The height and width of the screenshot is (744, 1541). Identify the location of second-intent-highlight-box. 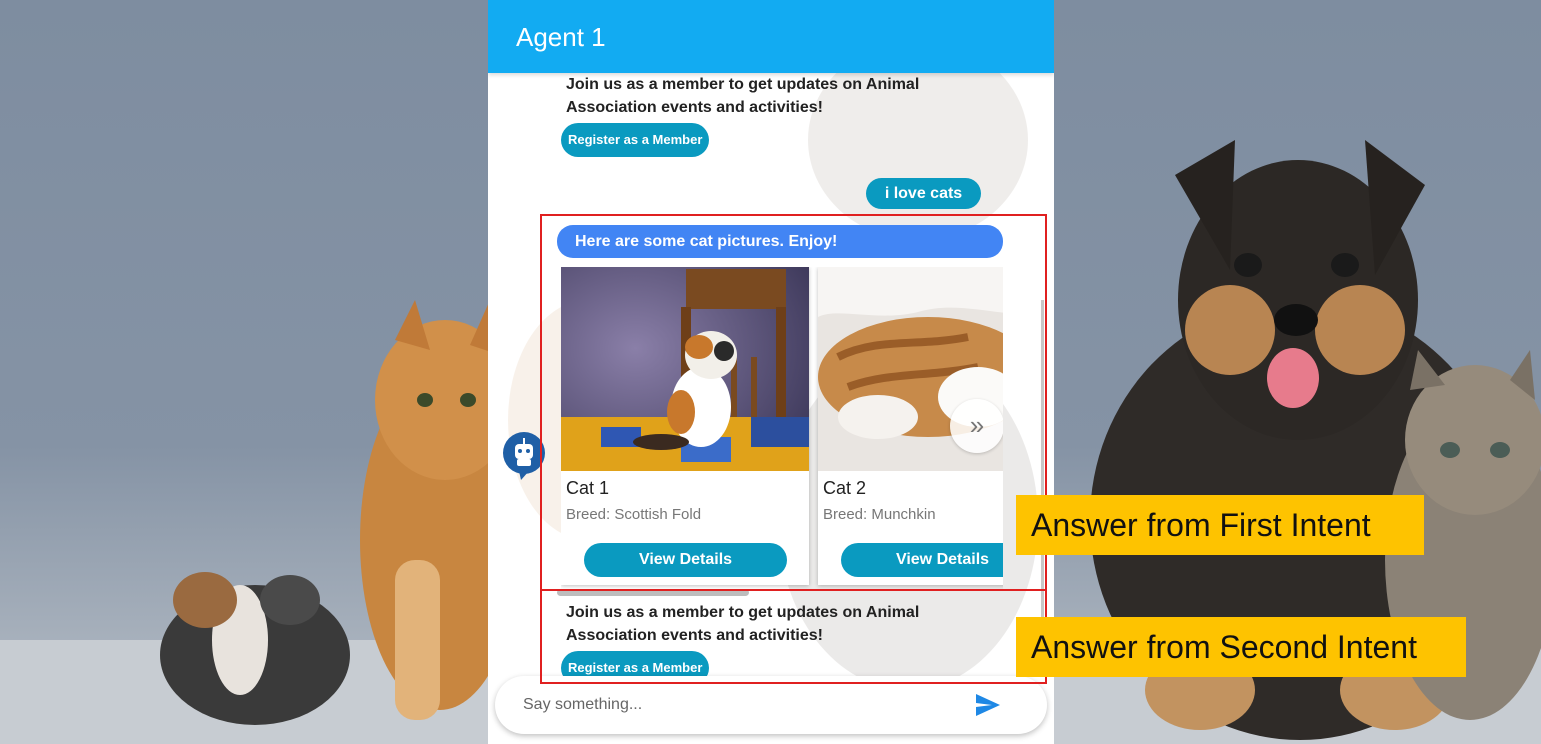
(793, 636).